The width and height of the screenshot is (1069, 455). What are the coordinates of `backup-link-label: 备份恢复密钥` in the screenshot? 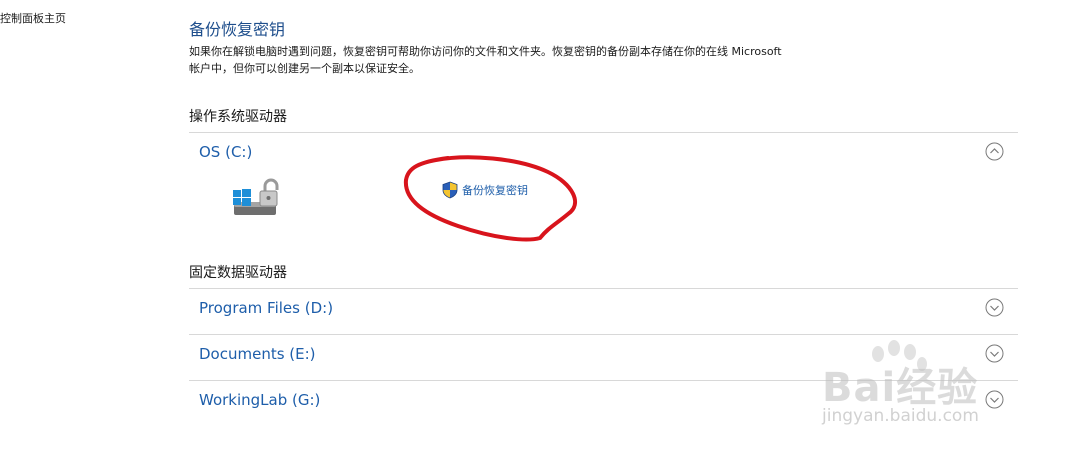 It's located at (495, 190).